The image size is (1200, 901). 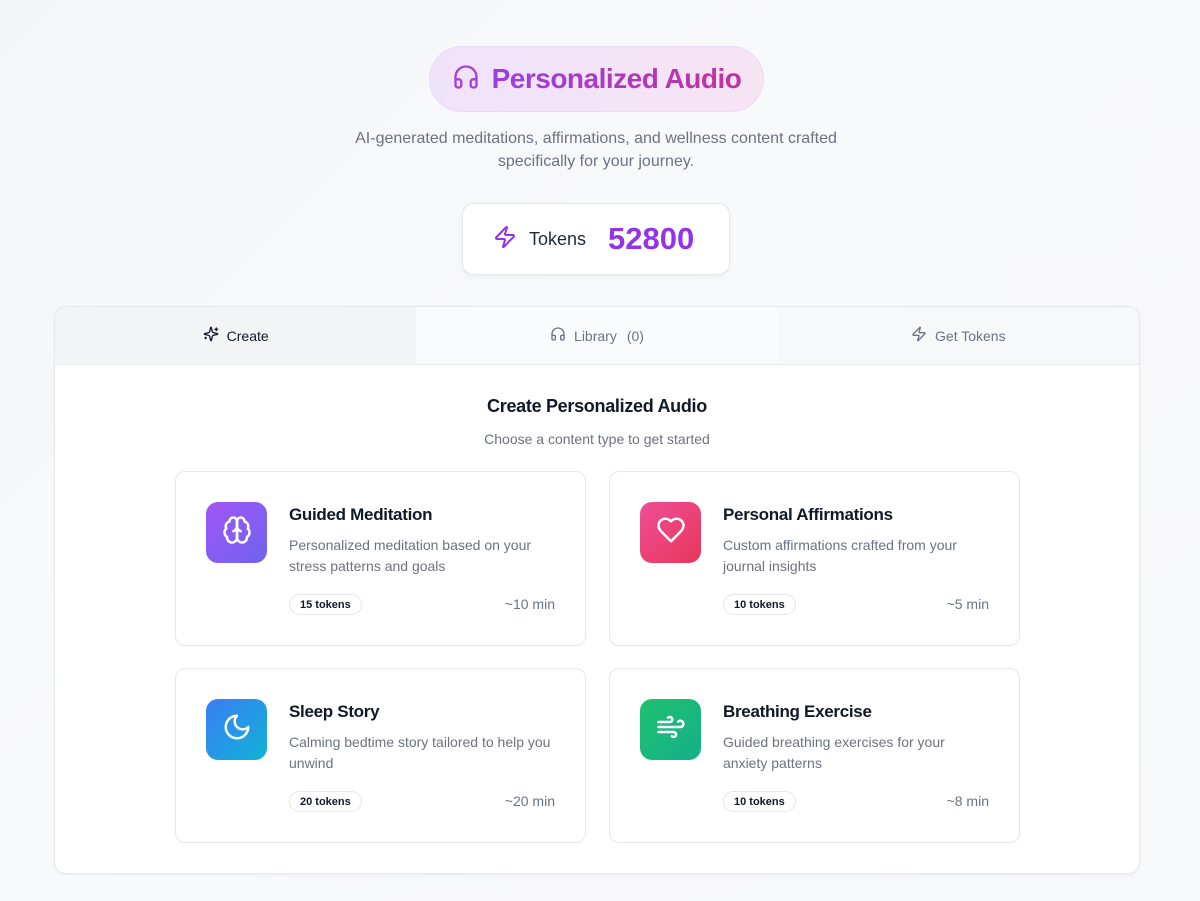 I want to click on duration-label: ~20 min, so click(x=529, y=801).